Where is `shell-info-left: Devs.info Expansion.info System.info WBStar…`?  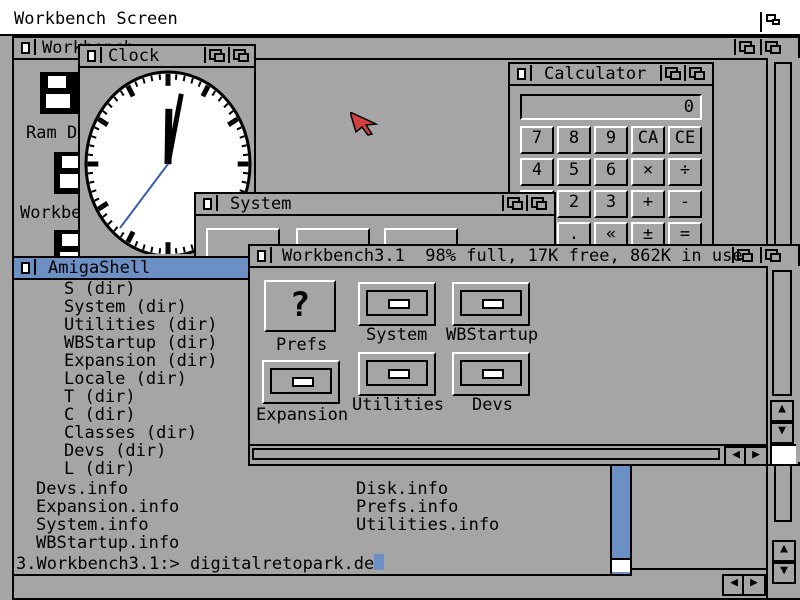
shell-info-left: Devs.info Expansion.info System.info WBStar… is located at coordinates (107, 516).